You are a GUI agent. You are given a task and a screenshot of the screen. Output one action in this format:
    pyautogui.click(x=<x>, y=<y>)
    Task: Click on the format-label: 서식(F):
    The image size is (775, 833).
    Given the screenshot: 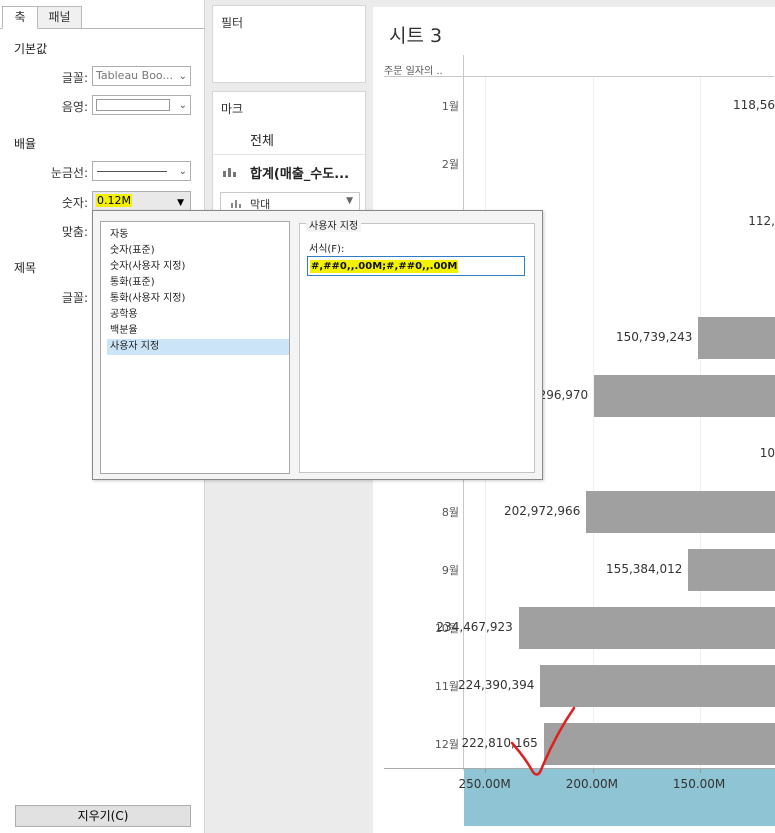 What is the action you would take?
    pyautogui.click(x=327, y=249)
    